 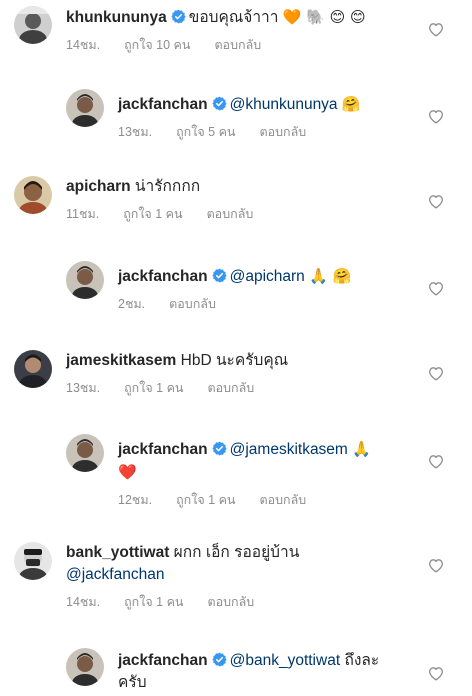 I want to click on comment-meta: 14ชม. ถูกใจ 10 คน ตอบกลับ, so click(x=243, y=45).